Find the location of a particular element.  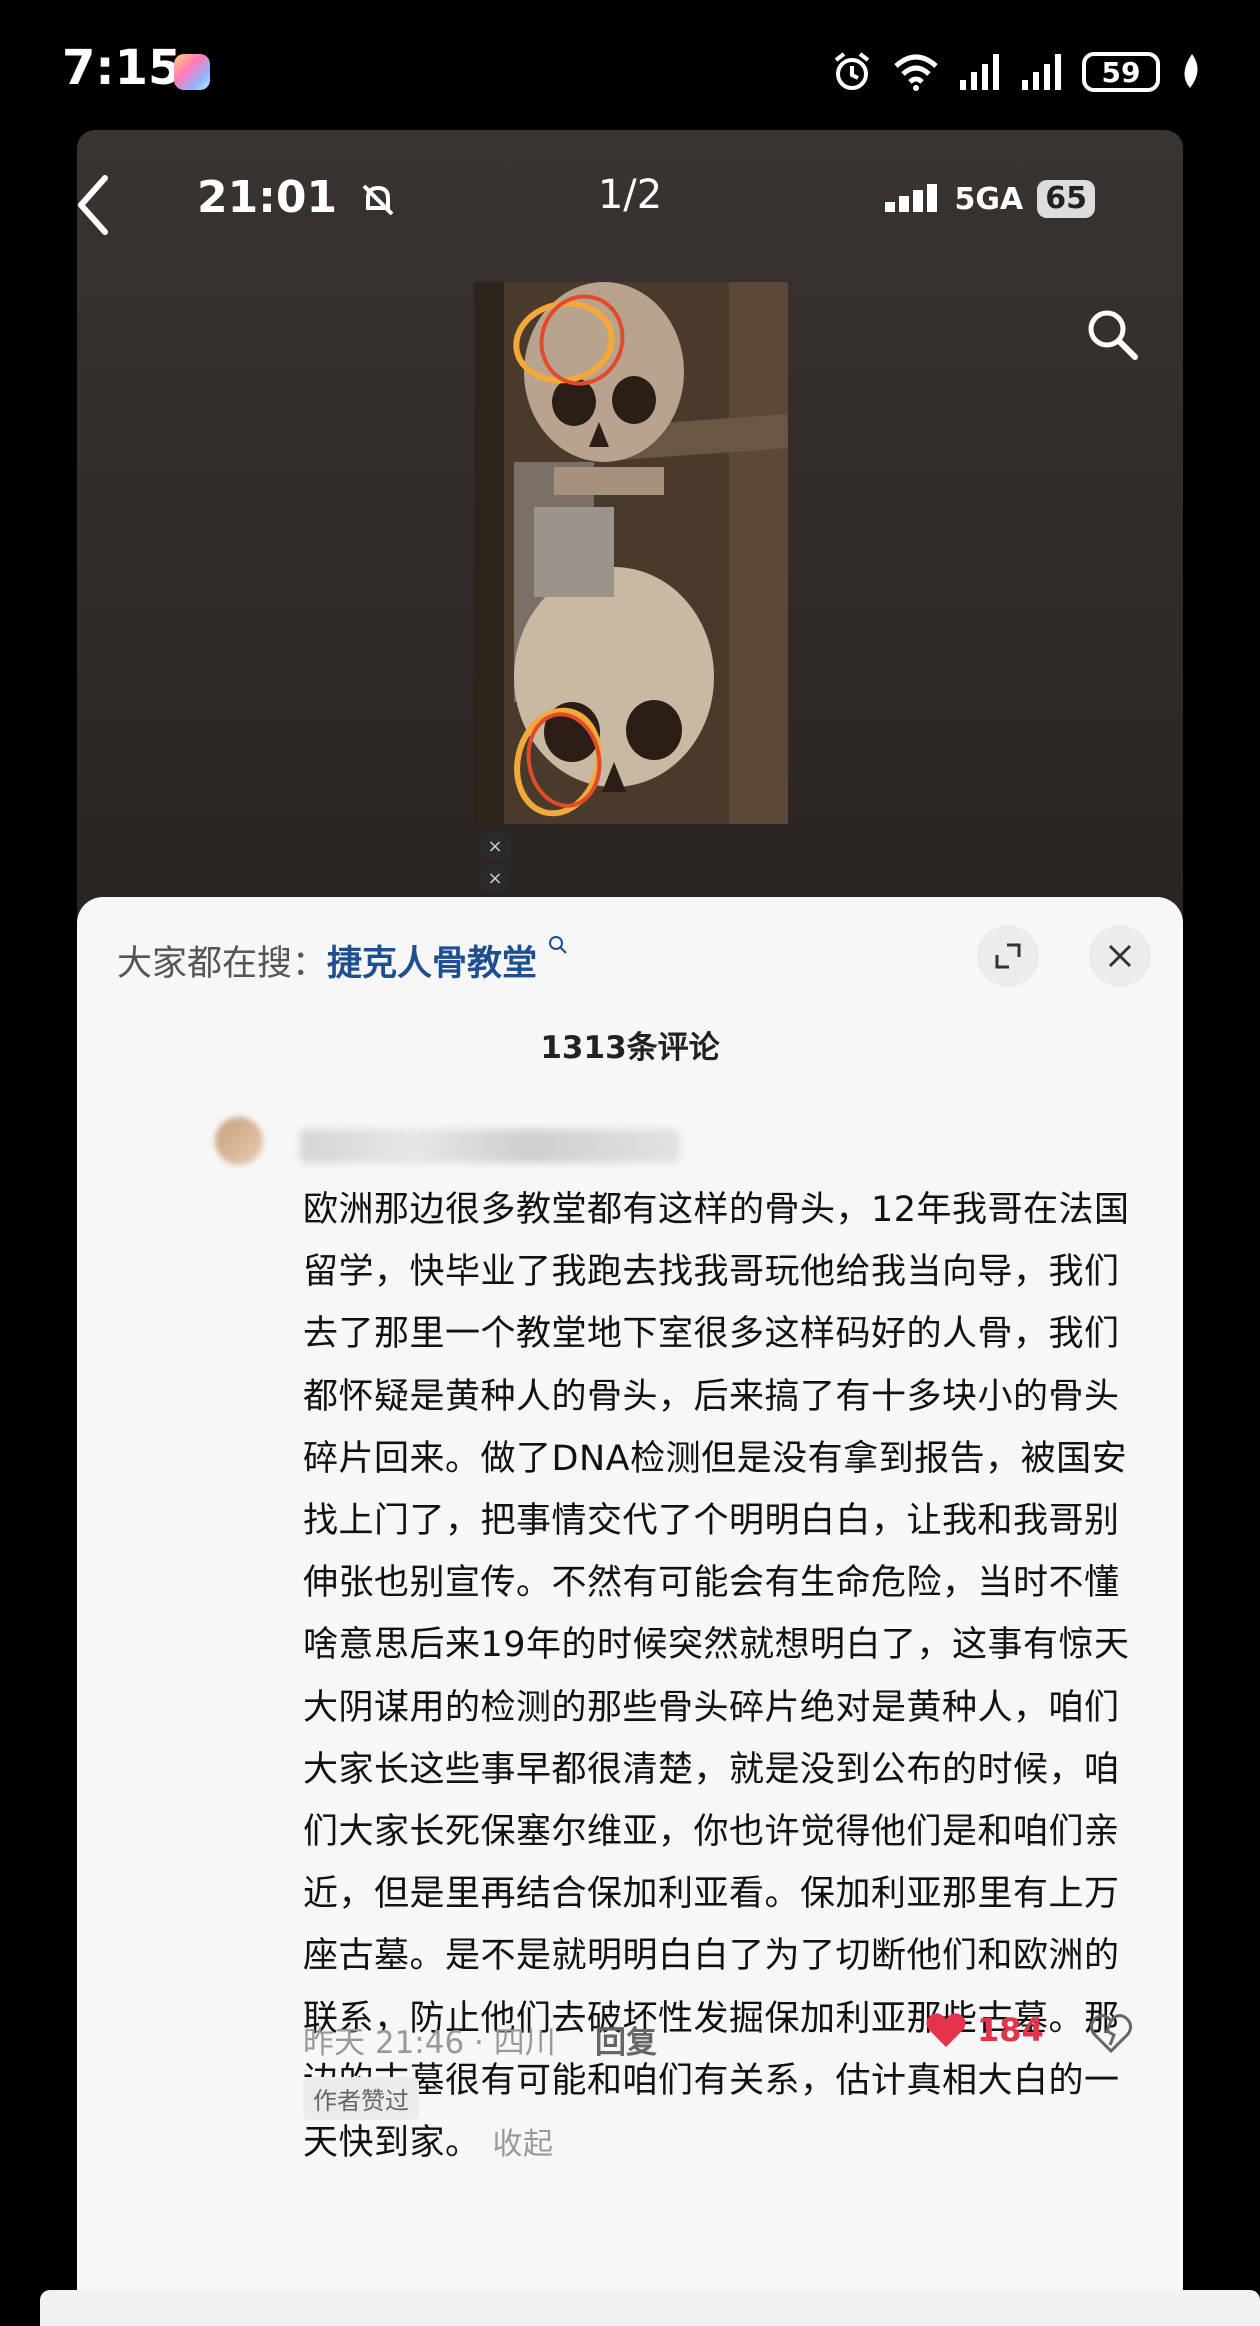

skull-photo is located at coordinates (631, 553).